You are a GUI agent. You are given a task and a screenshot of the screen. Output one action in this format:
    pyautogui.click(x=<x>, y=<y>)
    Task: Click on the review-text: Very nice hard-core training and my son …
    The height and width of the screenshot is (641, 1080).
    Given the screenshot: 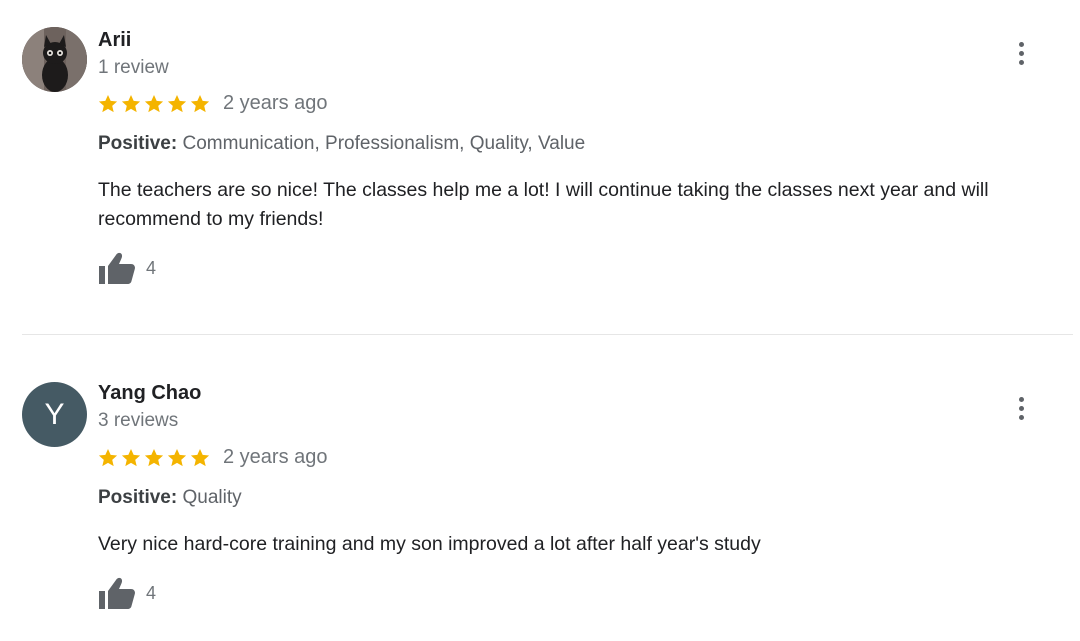 What is the action you would take?
    pyautogui.click(x=429, y=544)
    